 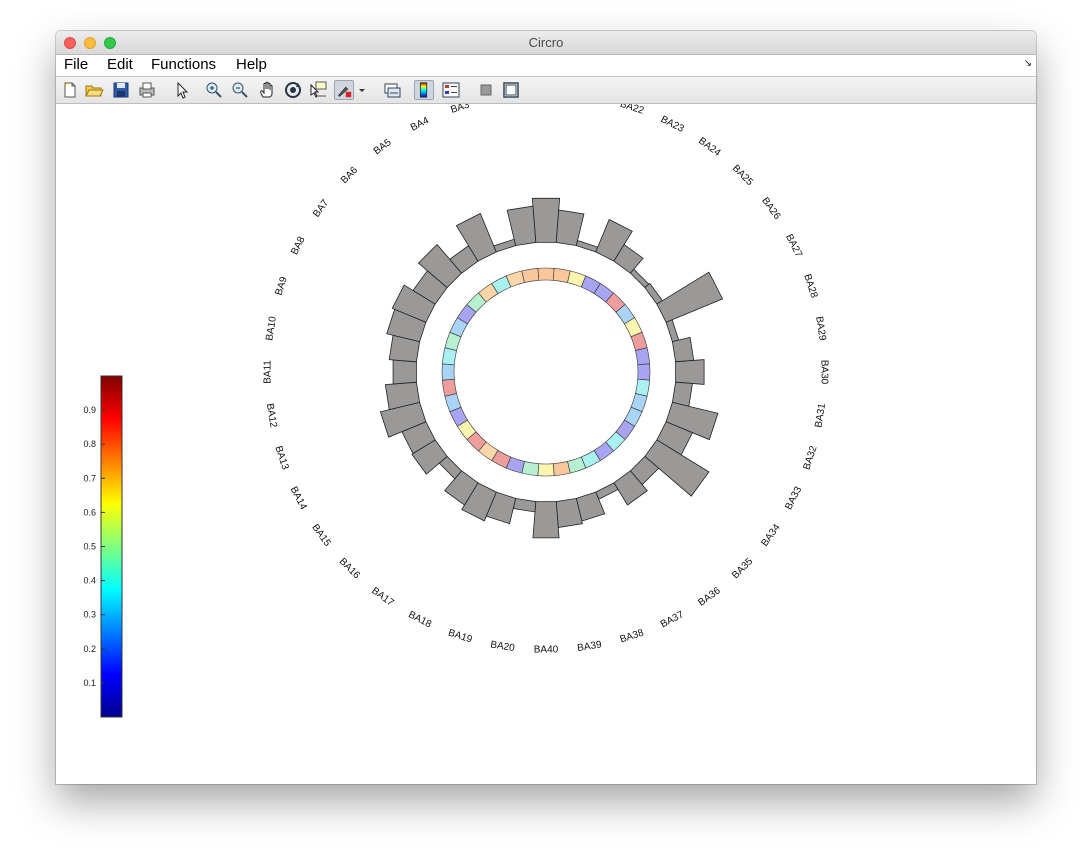 I want to click on pointer-icon, so click(x=182, y=90).